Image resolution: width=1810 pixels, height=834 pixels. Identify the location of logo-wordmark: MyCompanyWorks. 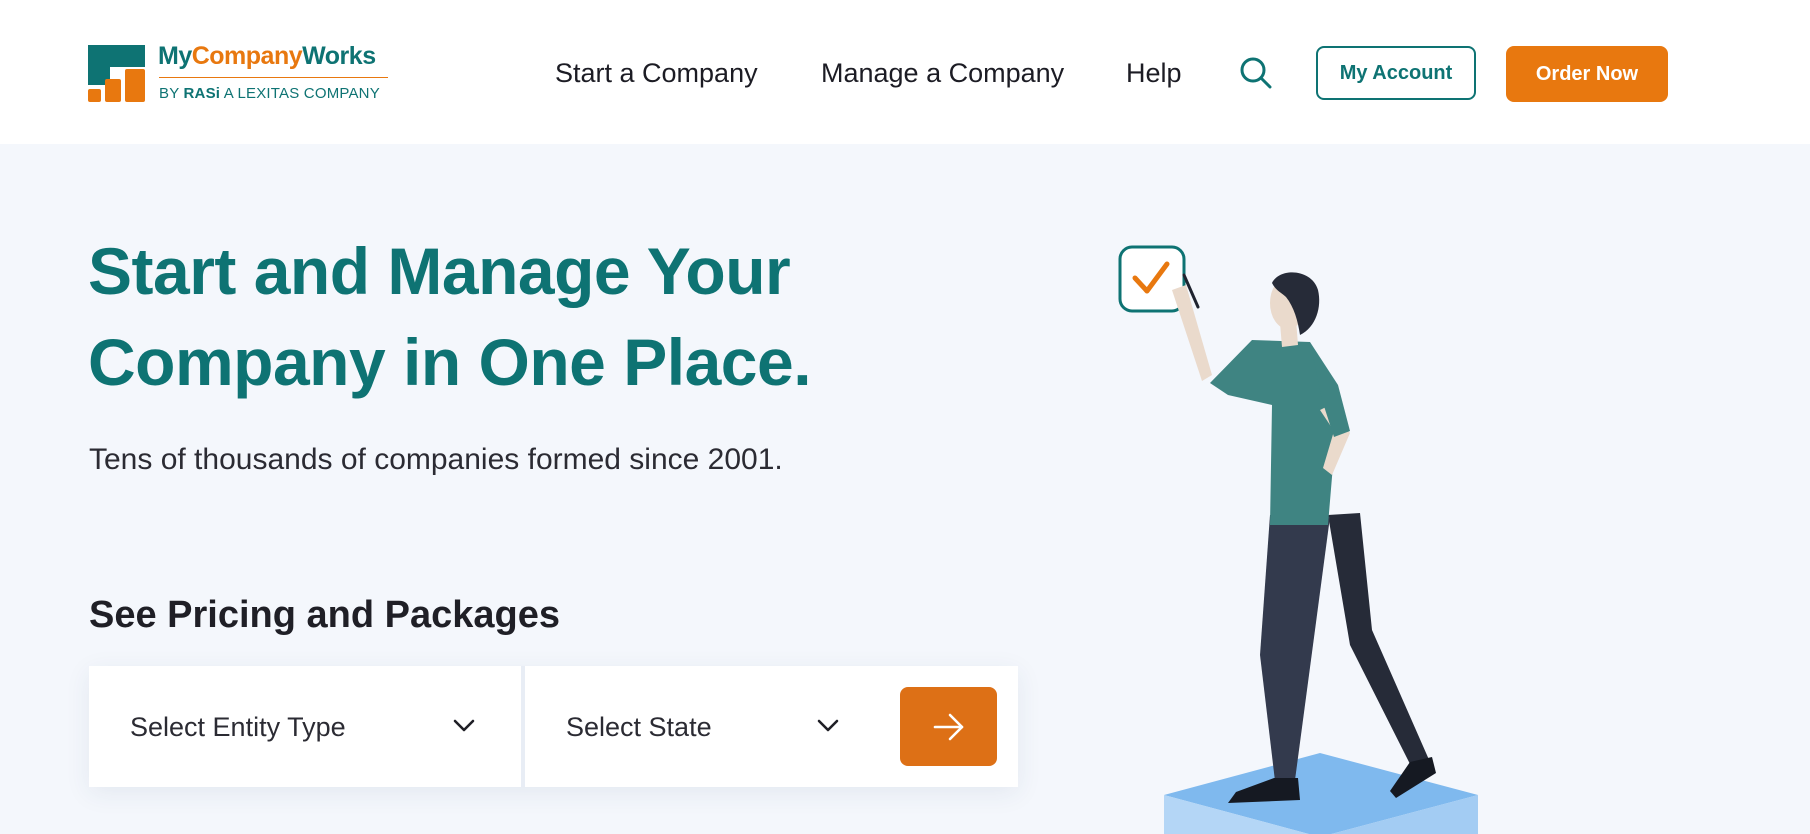
(267, 56).